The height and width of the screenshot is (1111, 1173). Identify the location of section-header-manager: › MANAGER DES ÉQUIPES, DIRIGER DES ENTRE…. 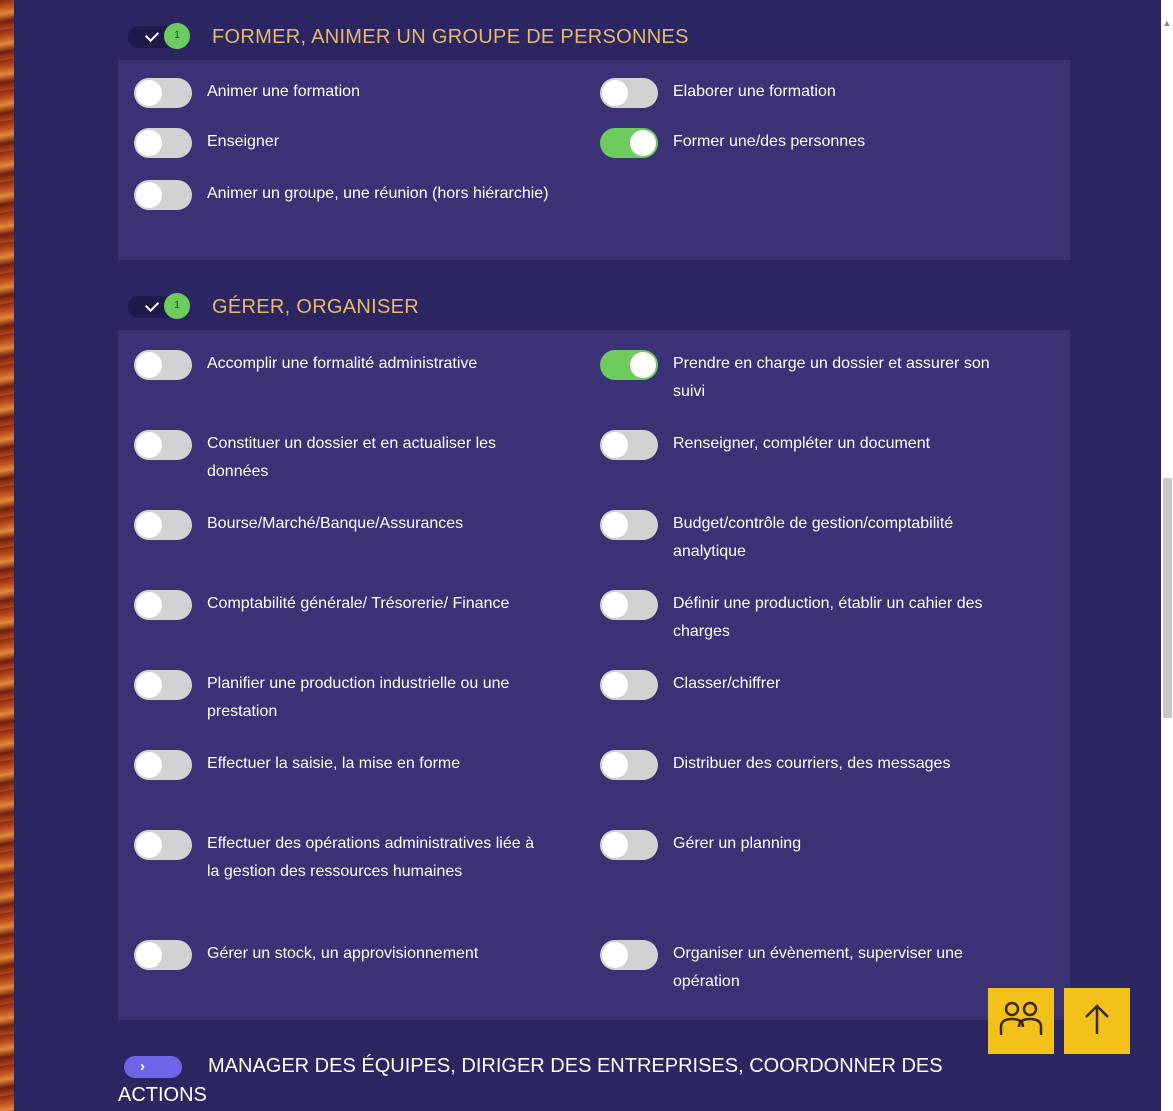
(533, 1067).